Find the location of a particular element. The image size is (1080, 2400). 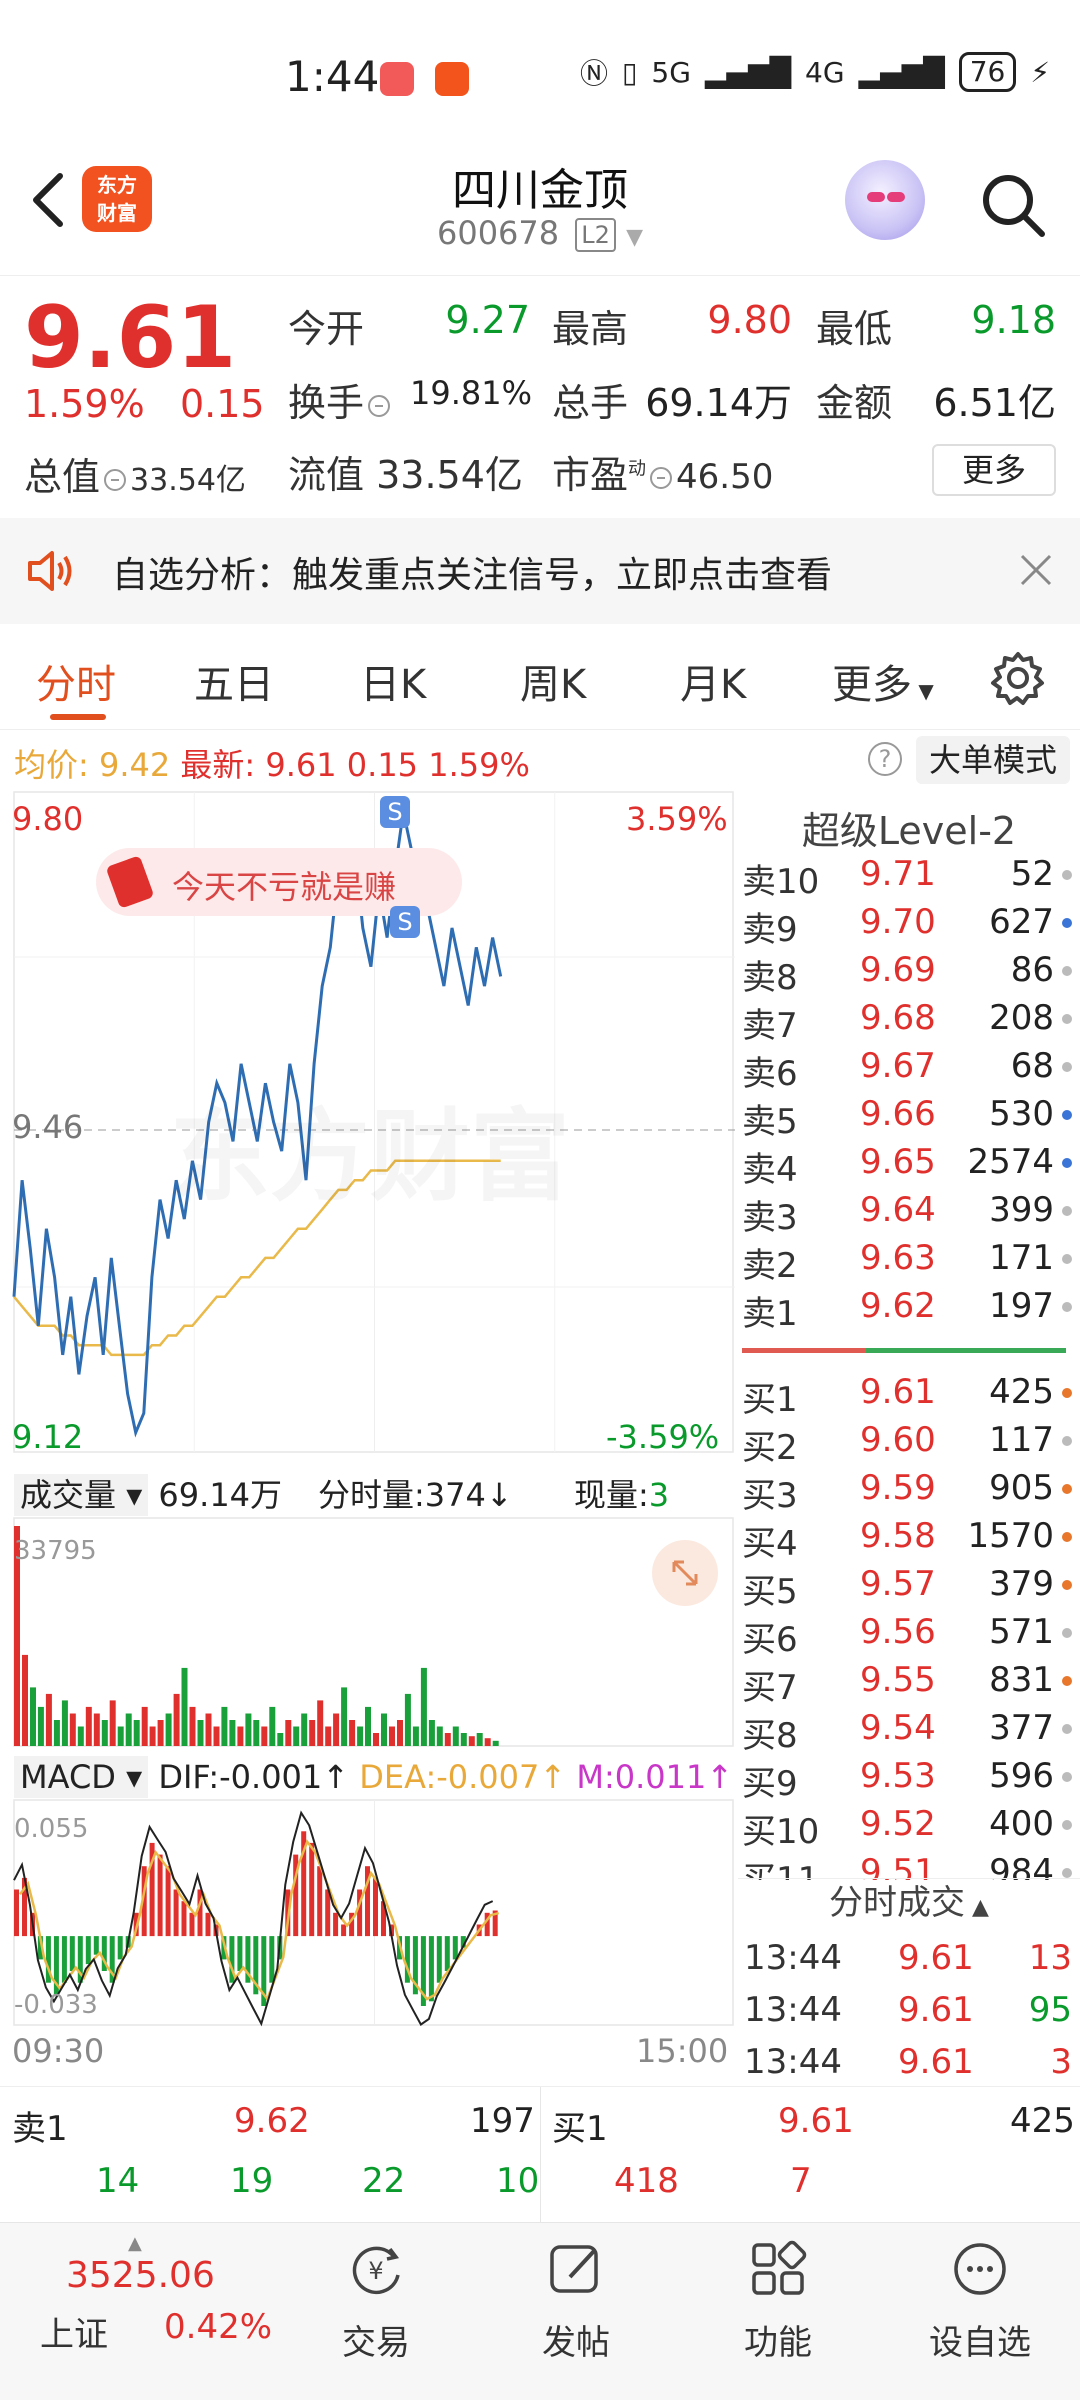

search-icon is located at coordinates (1013, 205).